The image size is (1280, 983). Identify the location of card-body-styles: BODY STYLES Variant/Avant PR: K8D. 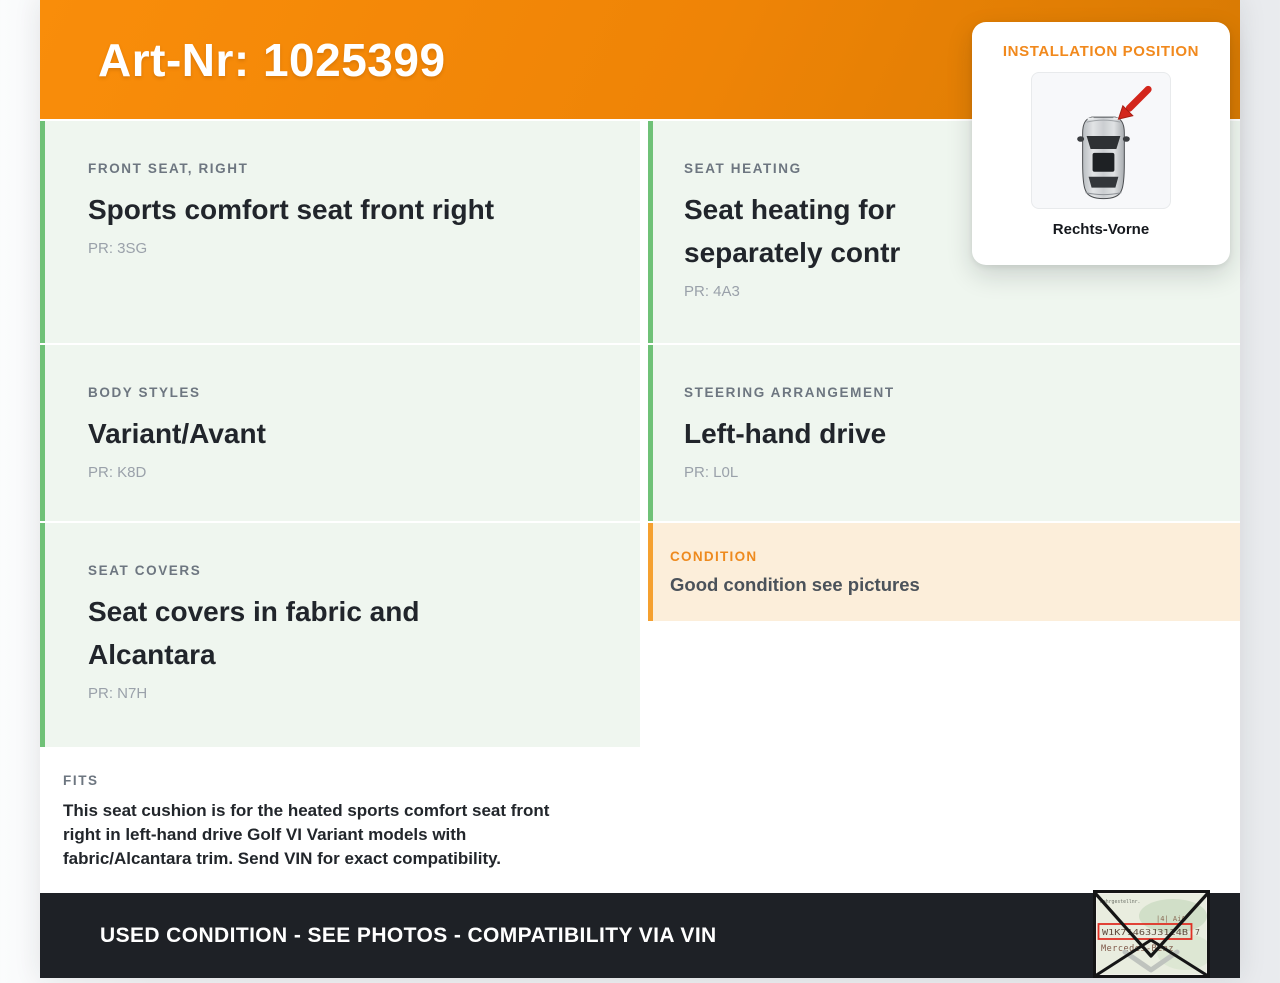
(340, 433).